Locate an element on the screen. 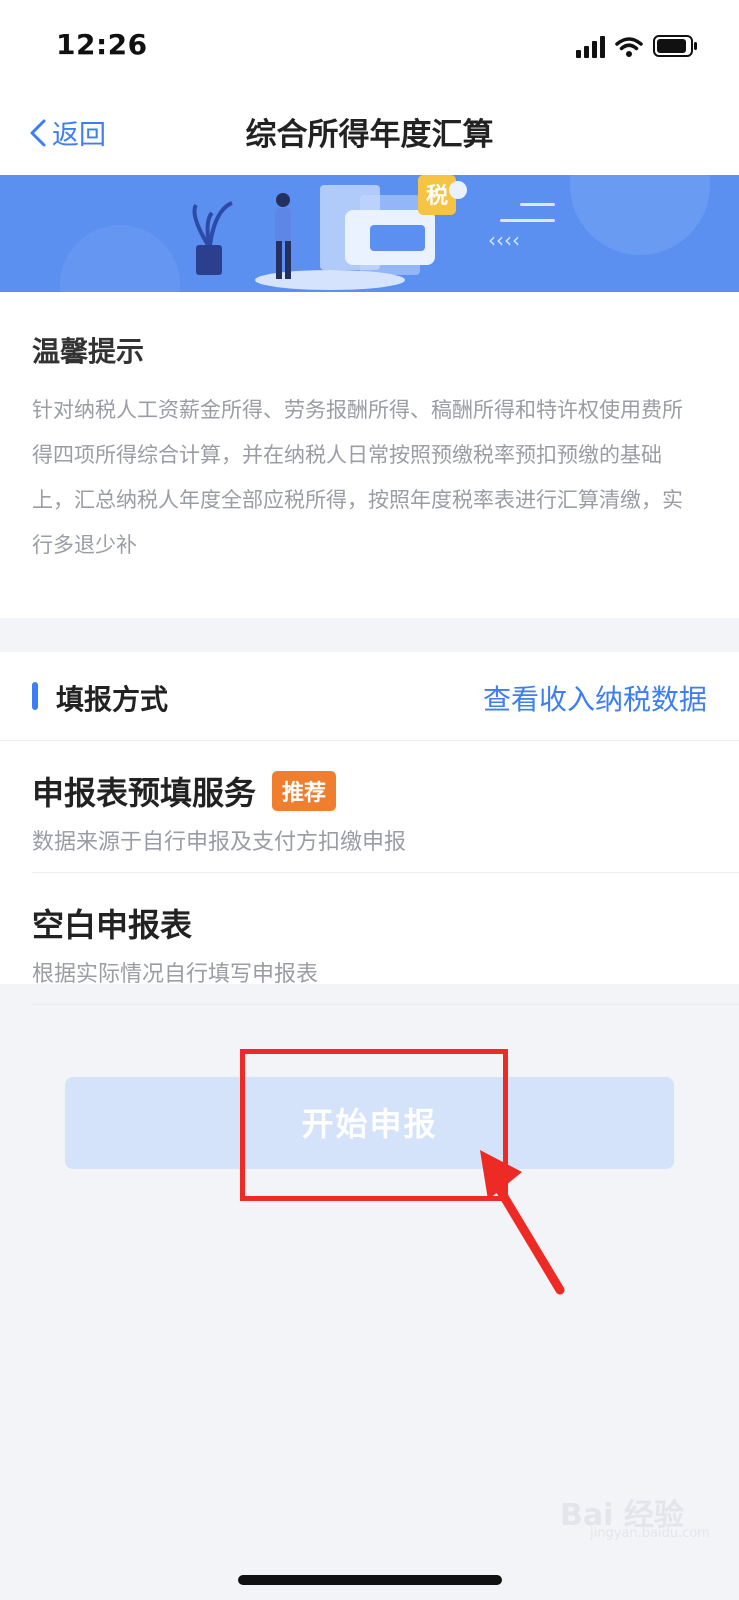 The height and width of the screenshot is (1600, 739). option-title-text: 申报表预填服务 is located at coordinates (144, 793).